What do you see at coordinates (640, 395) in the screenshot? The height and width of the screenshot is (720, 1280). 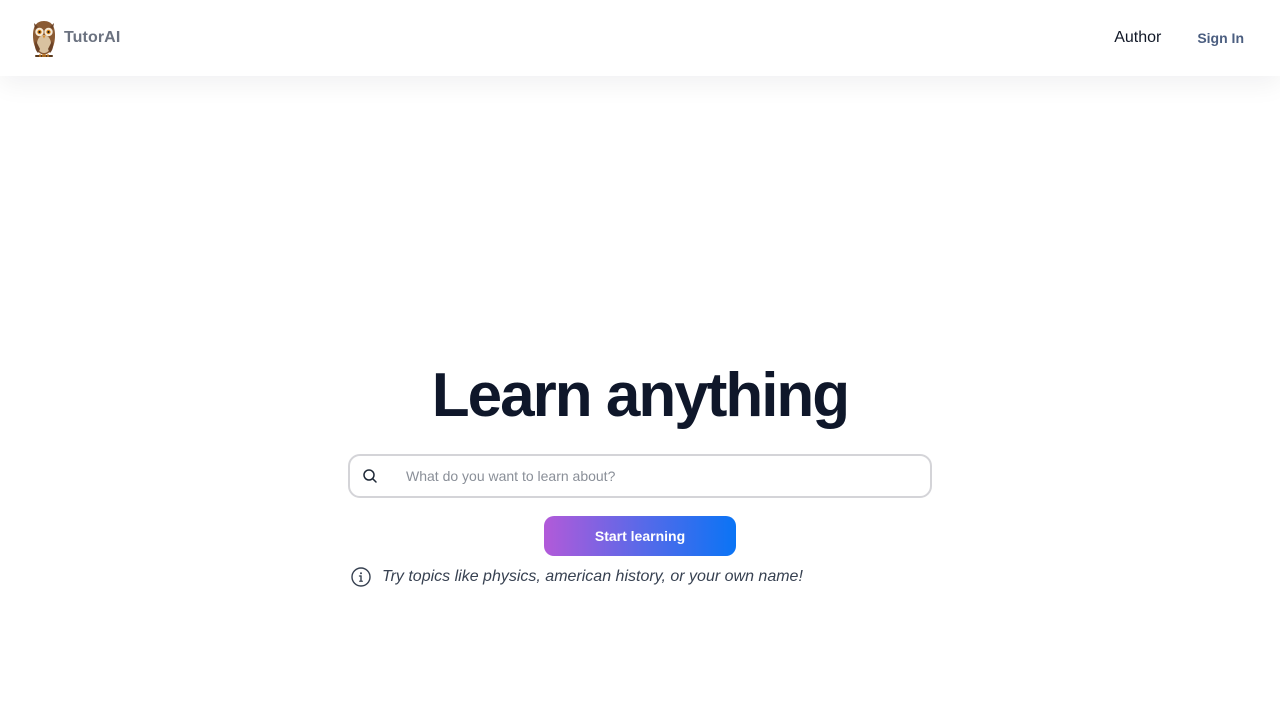 I see `page-title: Learn anything` at bounding box center [640, 395].